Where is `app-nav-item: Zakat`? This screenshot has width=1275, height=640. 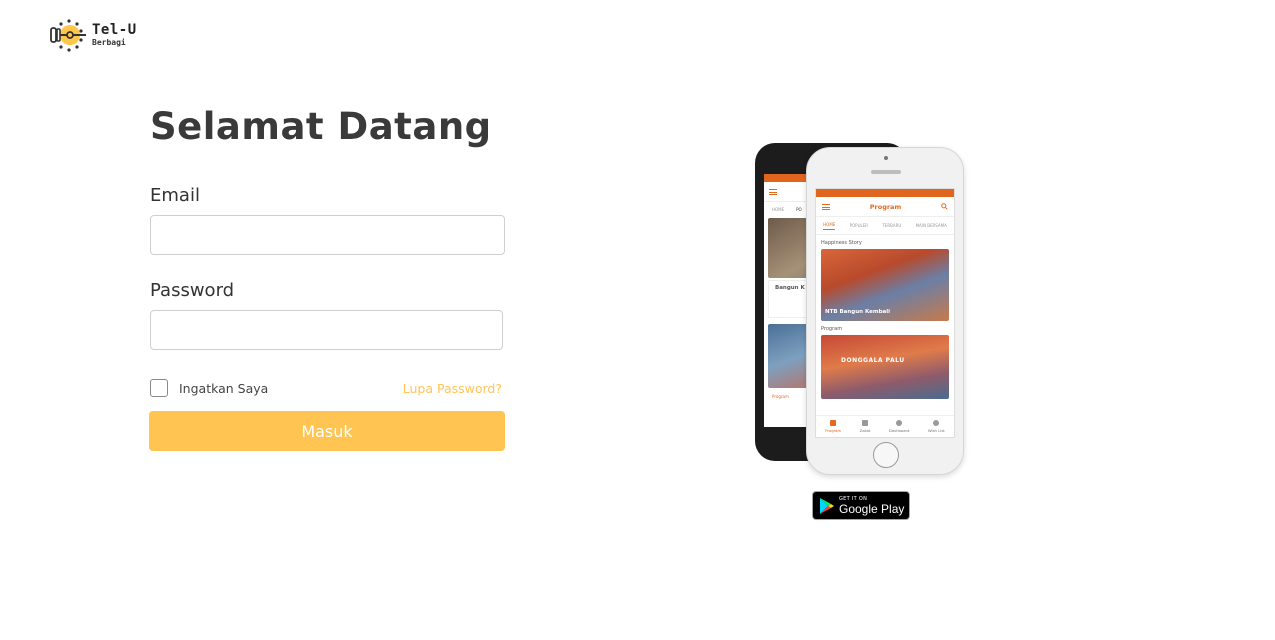
app-nav-item: Zakat is located at coordinates (865, 426).